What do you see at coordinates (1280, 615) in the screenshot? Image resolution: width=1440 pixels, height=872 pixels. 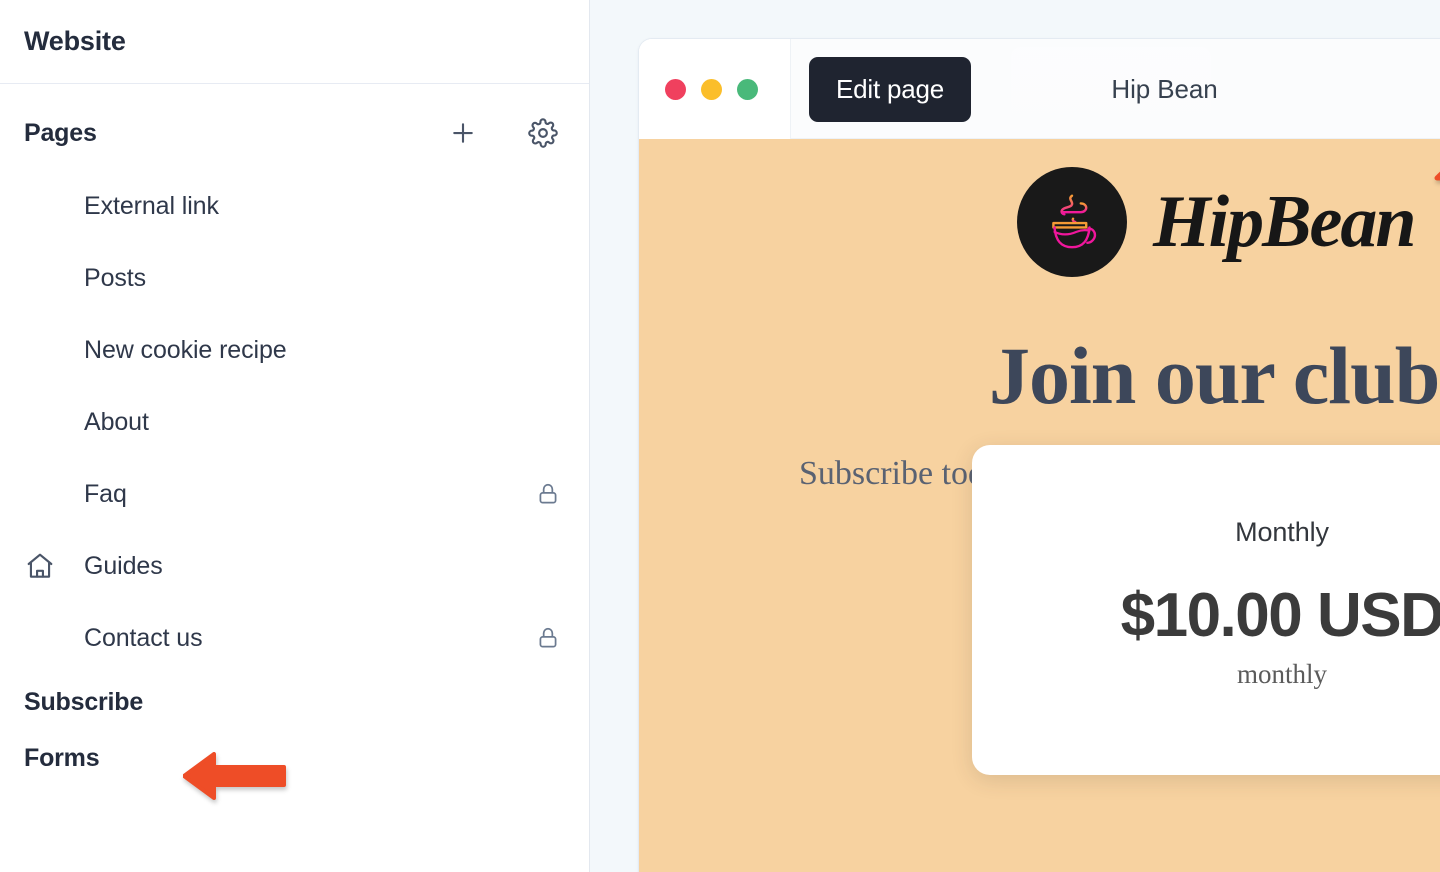 I see `plan-price: $10.00 USD` at bounding box center [1280, 615].